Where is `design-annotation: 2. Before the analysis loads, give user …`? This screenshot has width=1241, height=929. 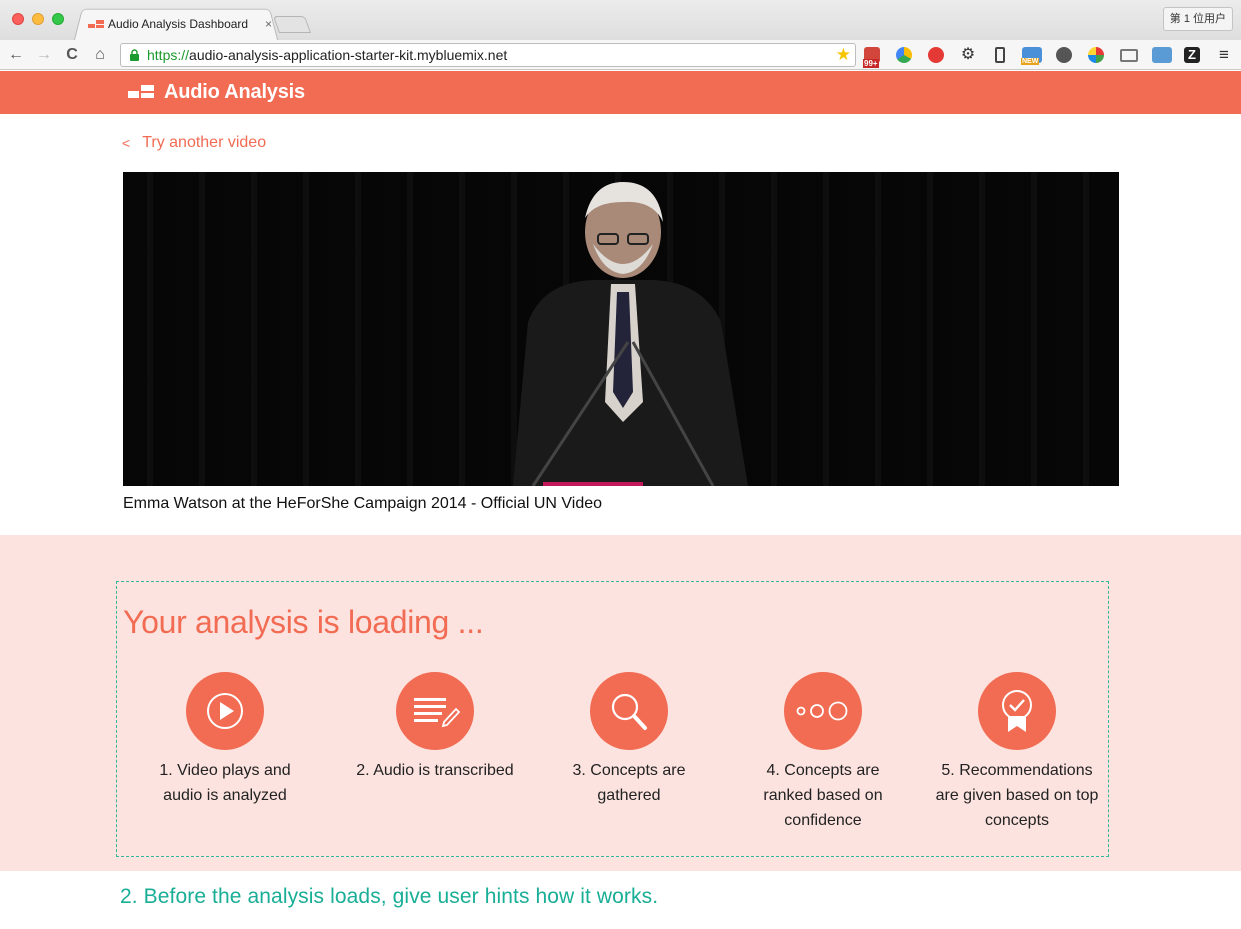 design-annotation: 2. Before the analysis loads, give user … is located at coordinates (389, 896).